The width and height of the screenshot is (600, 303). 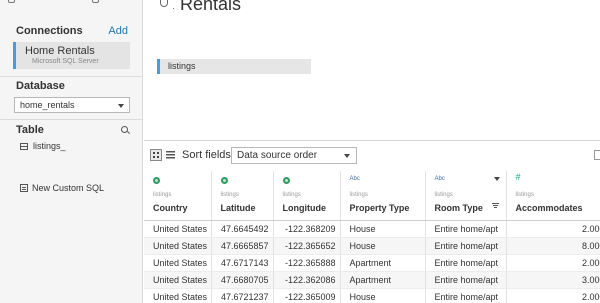 What do you see at coordinates (170, 155) in the screenshot?
I see `list-view-icon` at bounding box center [170, 155].